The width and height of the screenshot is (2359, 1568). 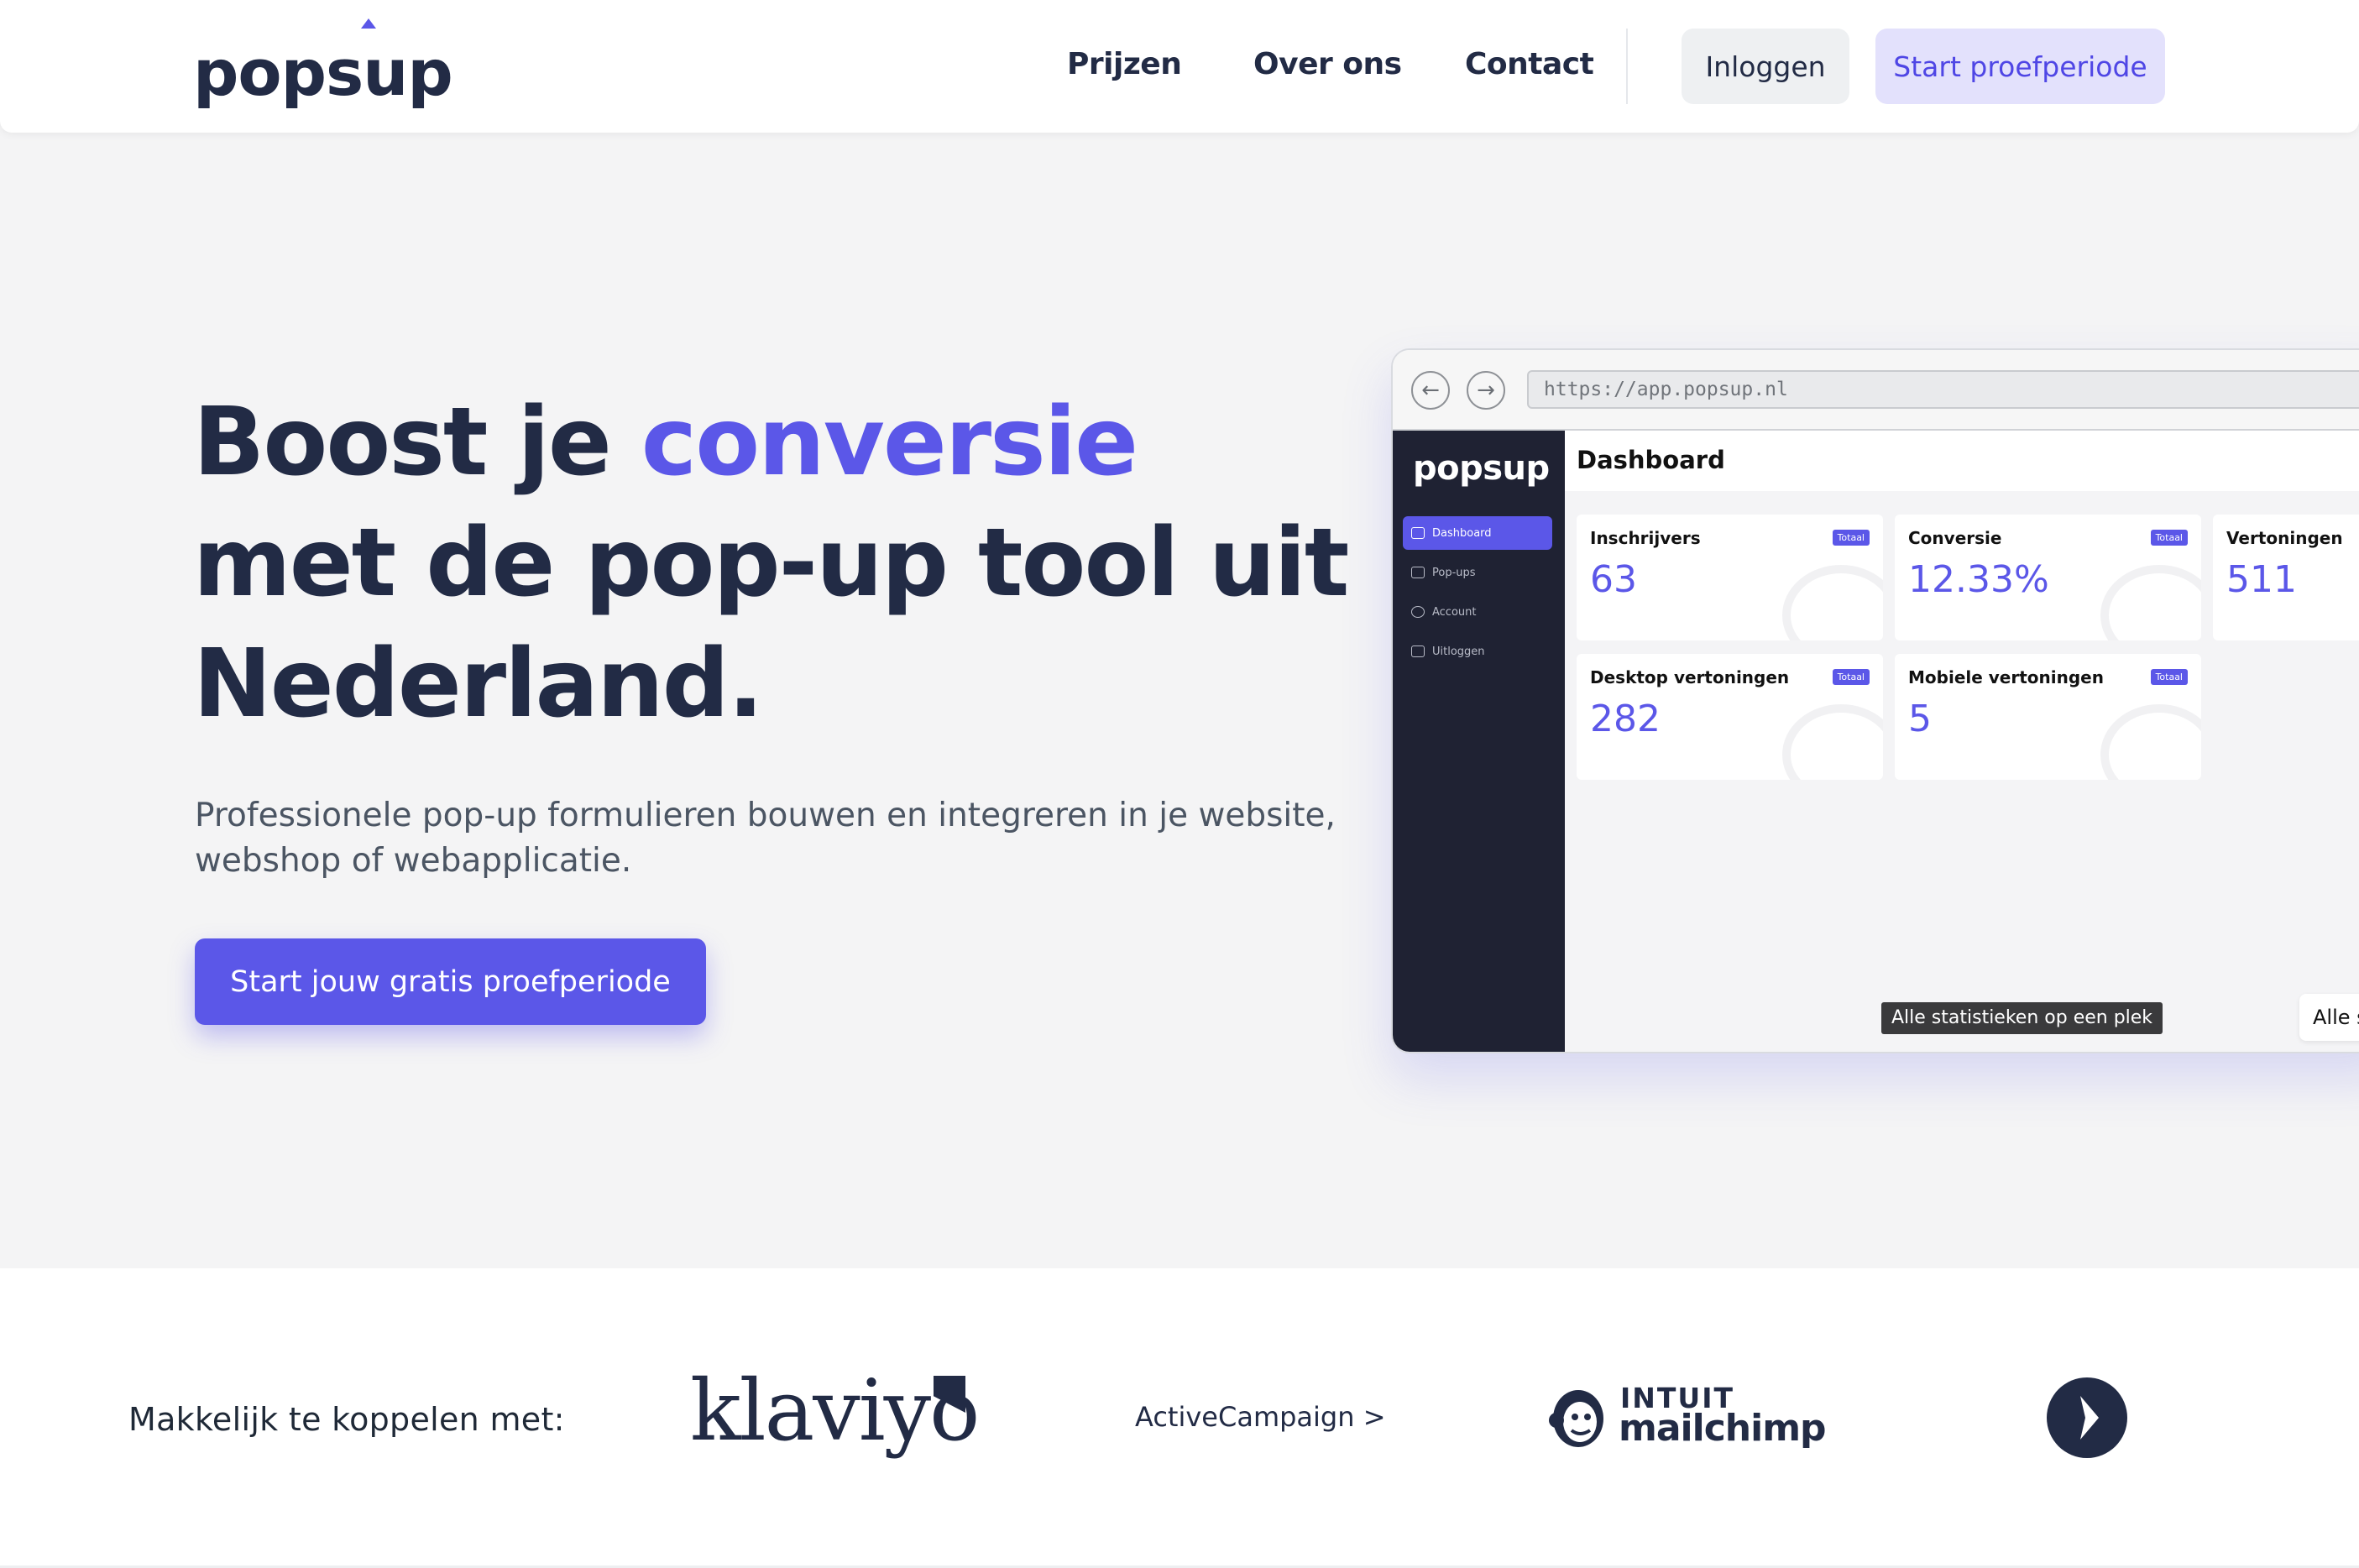 What do you see at coordinates (1626, 719) in the screenshot?
I see `stat-value: 282` at bounding box center [1626, 719].